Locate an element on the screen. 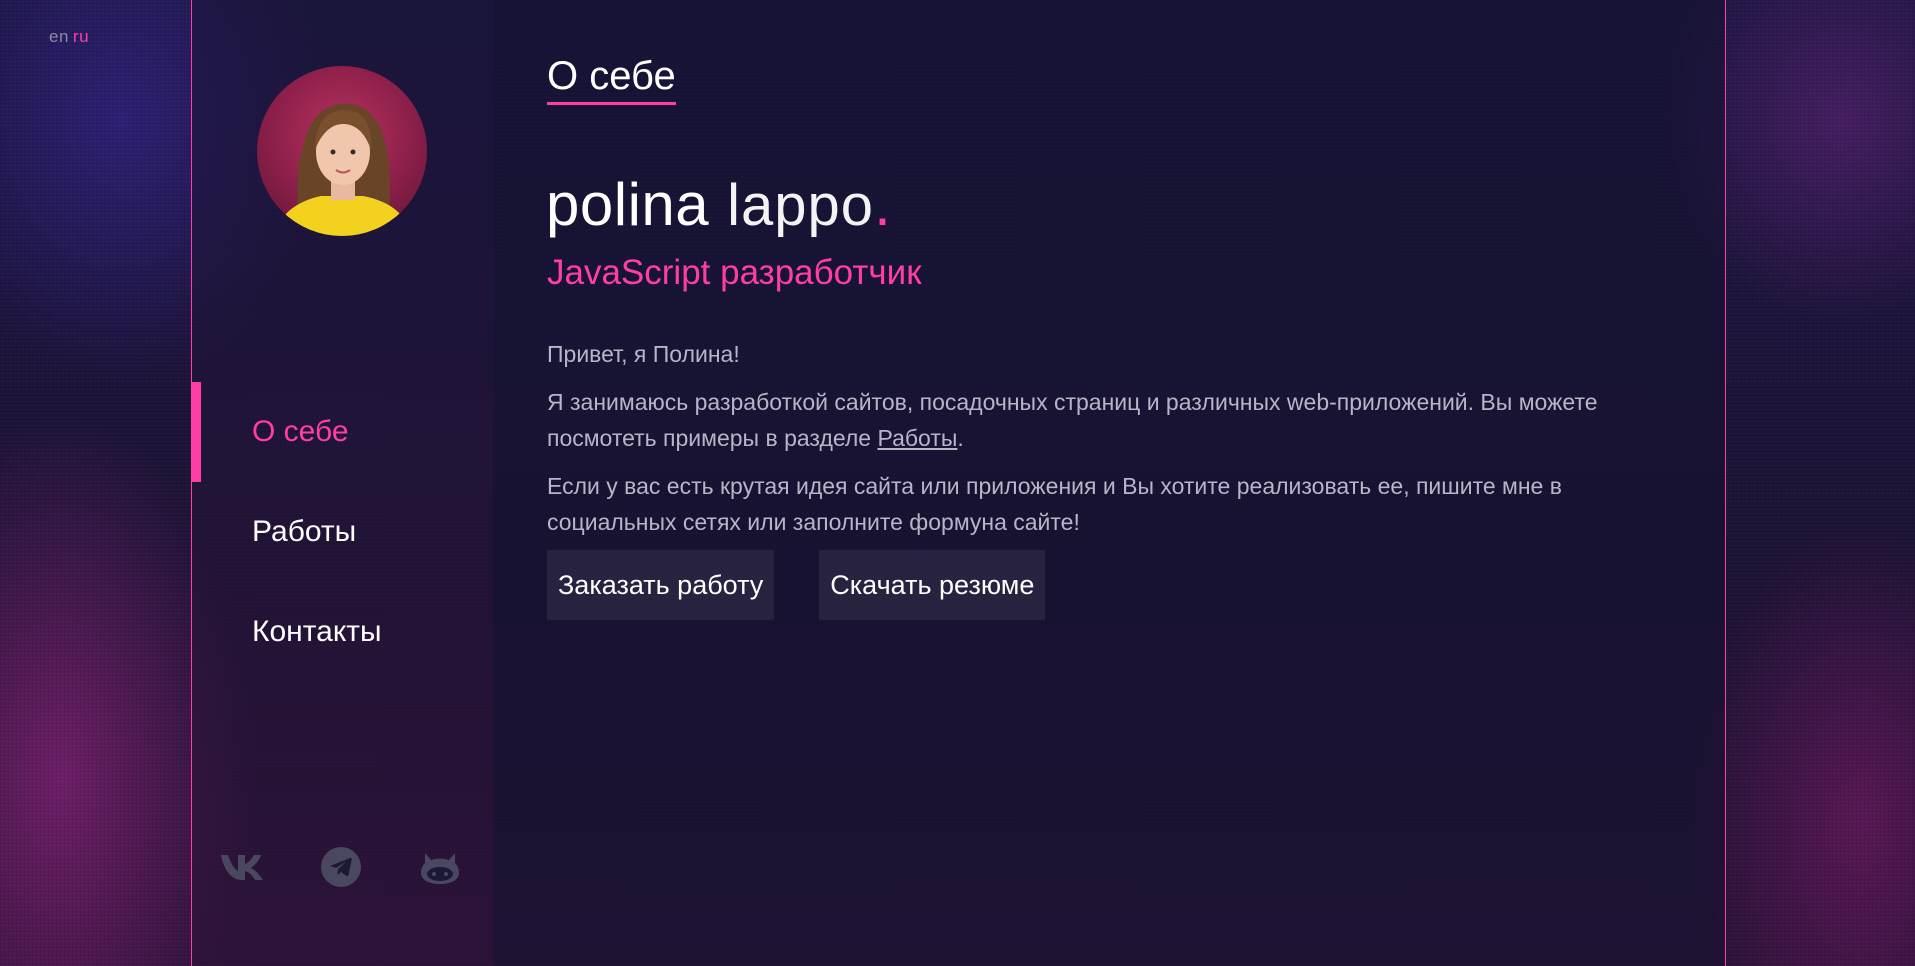 This screenshot has height=966, width=1915. nav-item-about: О себе is located at coordinates (342, 432).